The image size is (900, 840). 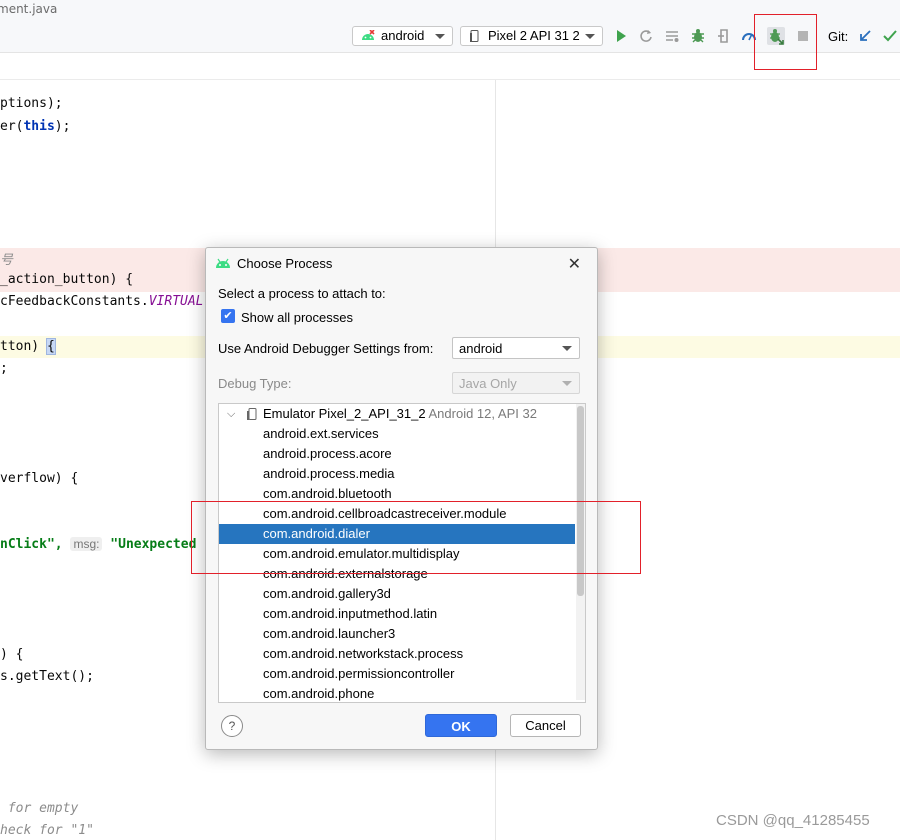 I want to click on process-item: com.android.launcher3, so click(x=397, y=634).